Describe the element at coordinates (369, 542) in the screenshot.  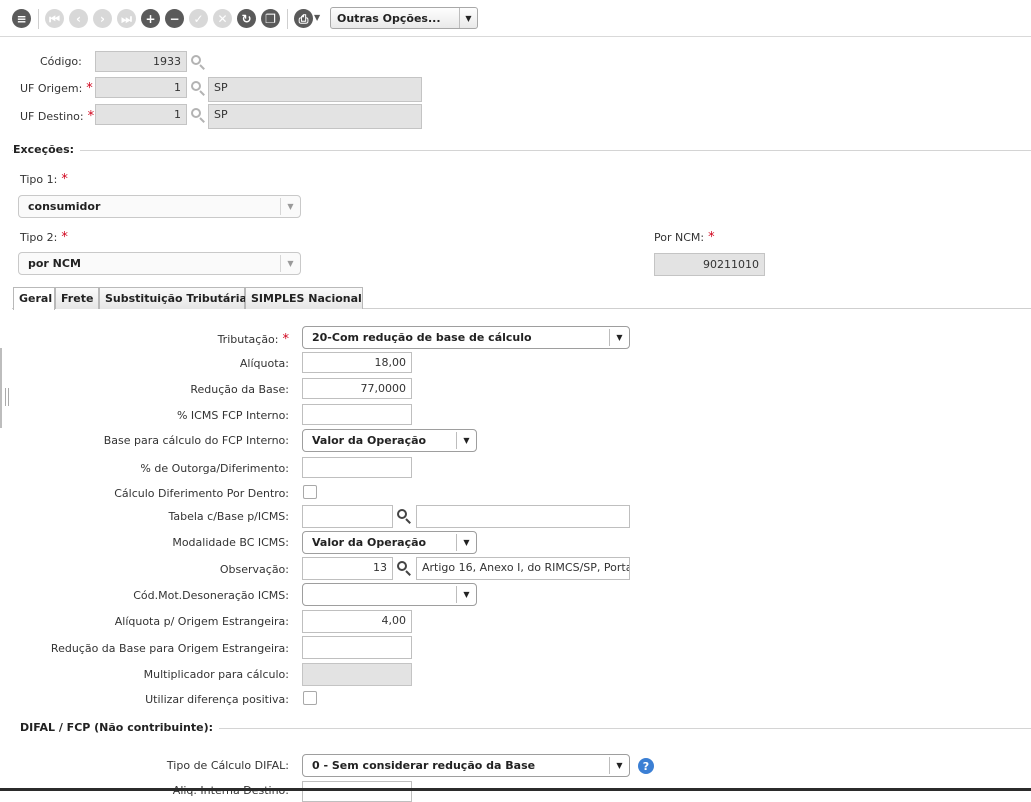
I see `modalidade-bc-value: Valor da Operação` at that location.